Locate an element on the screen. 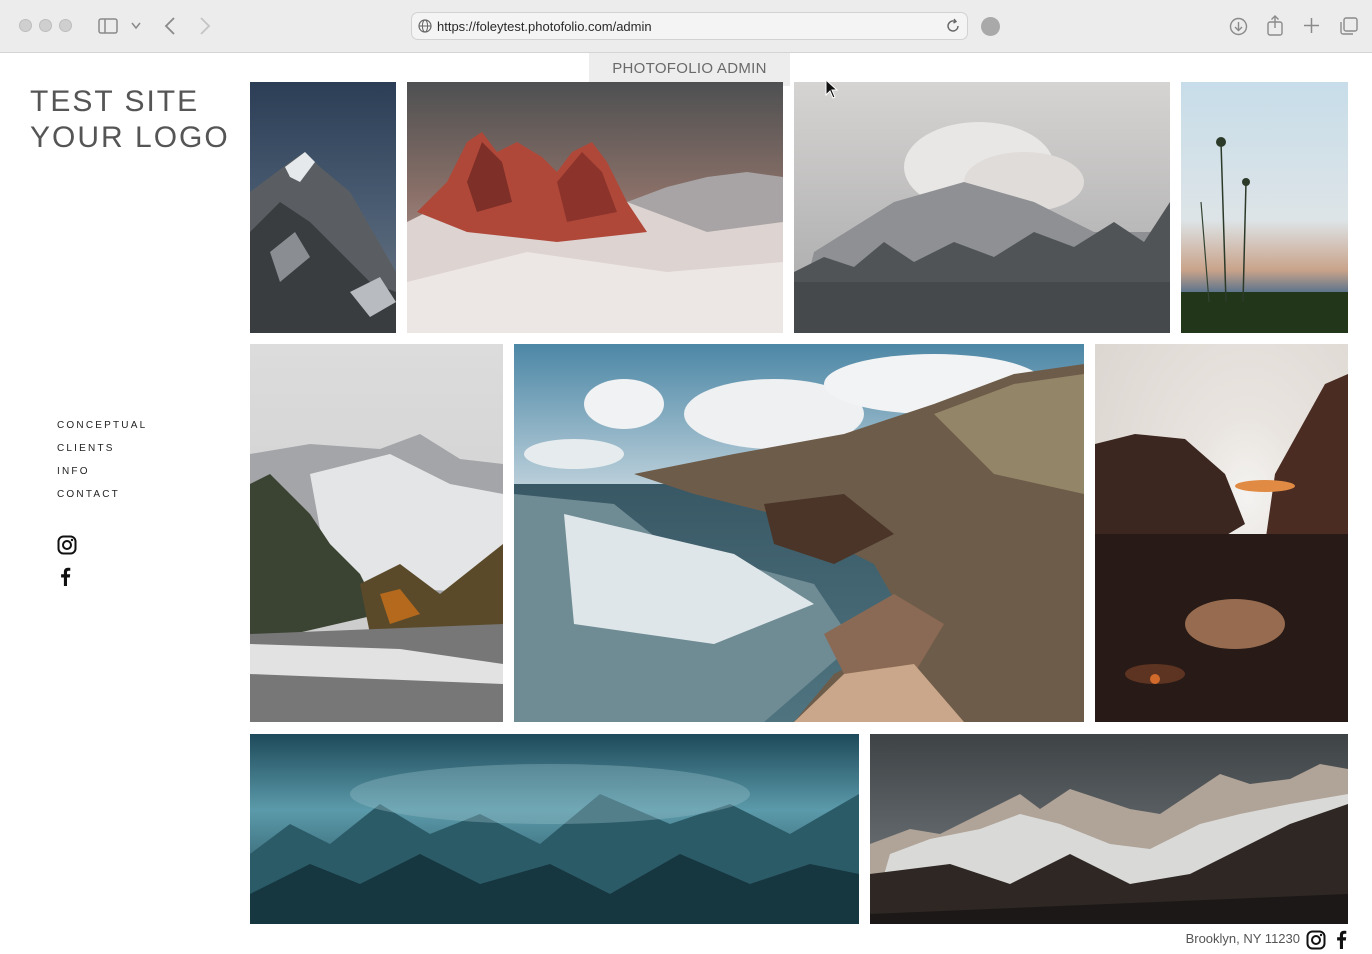 The height and width of the screenshot is (954, 1372). extension-icon is located at coordinates (990, 26).